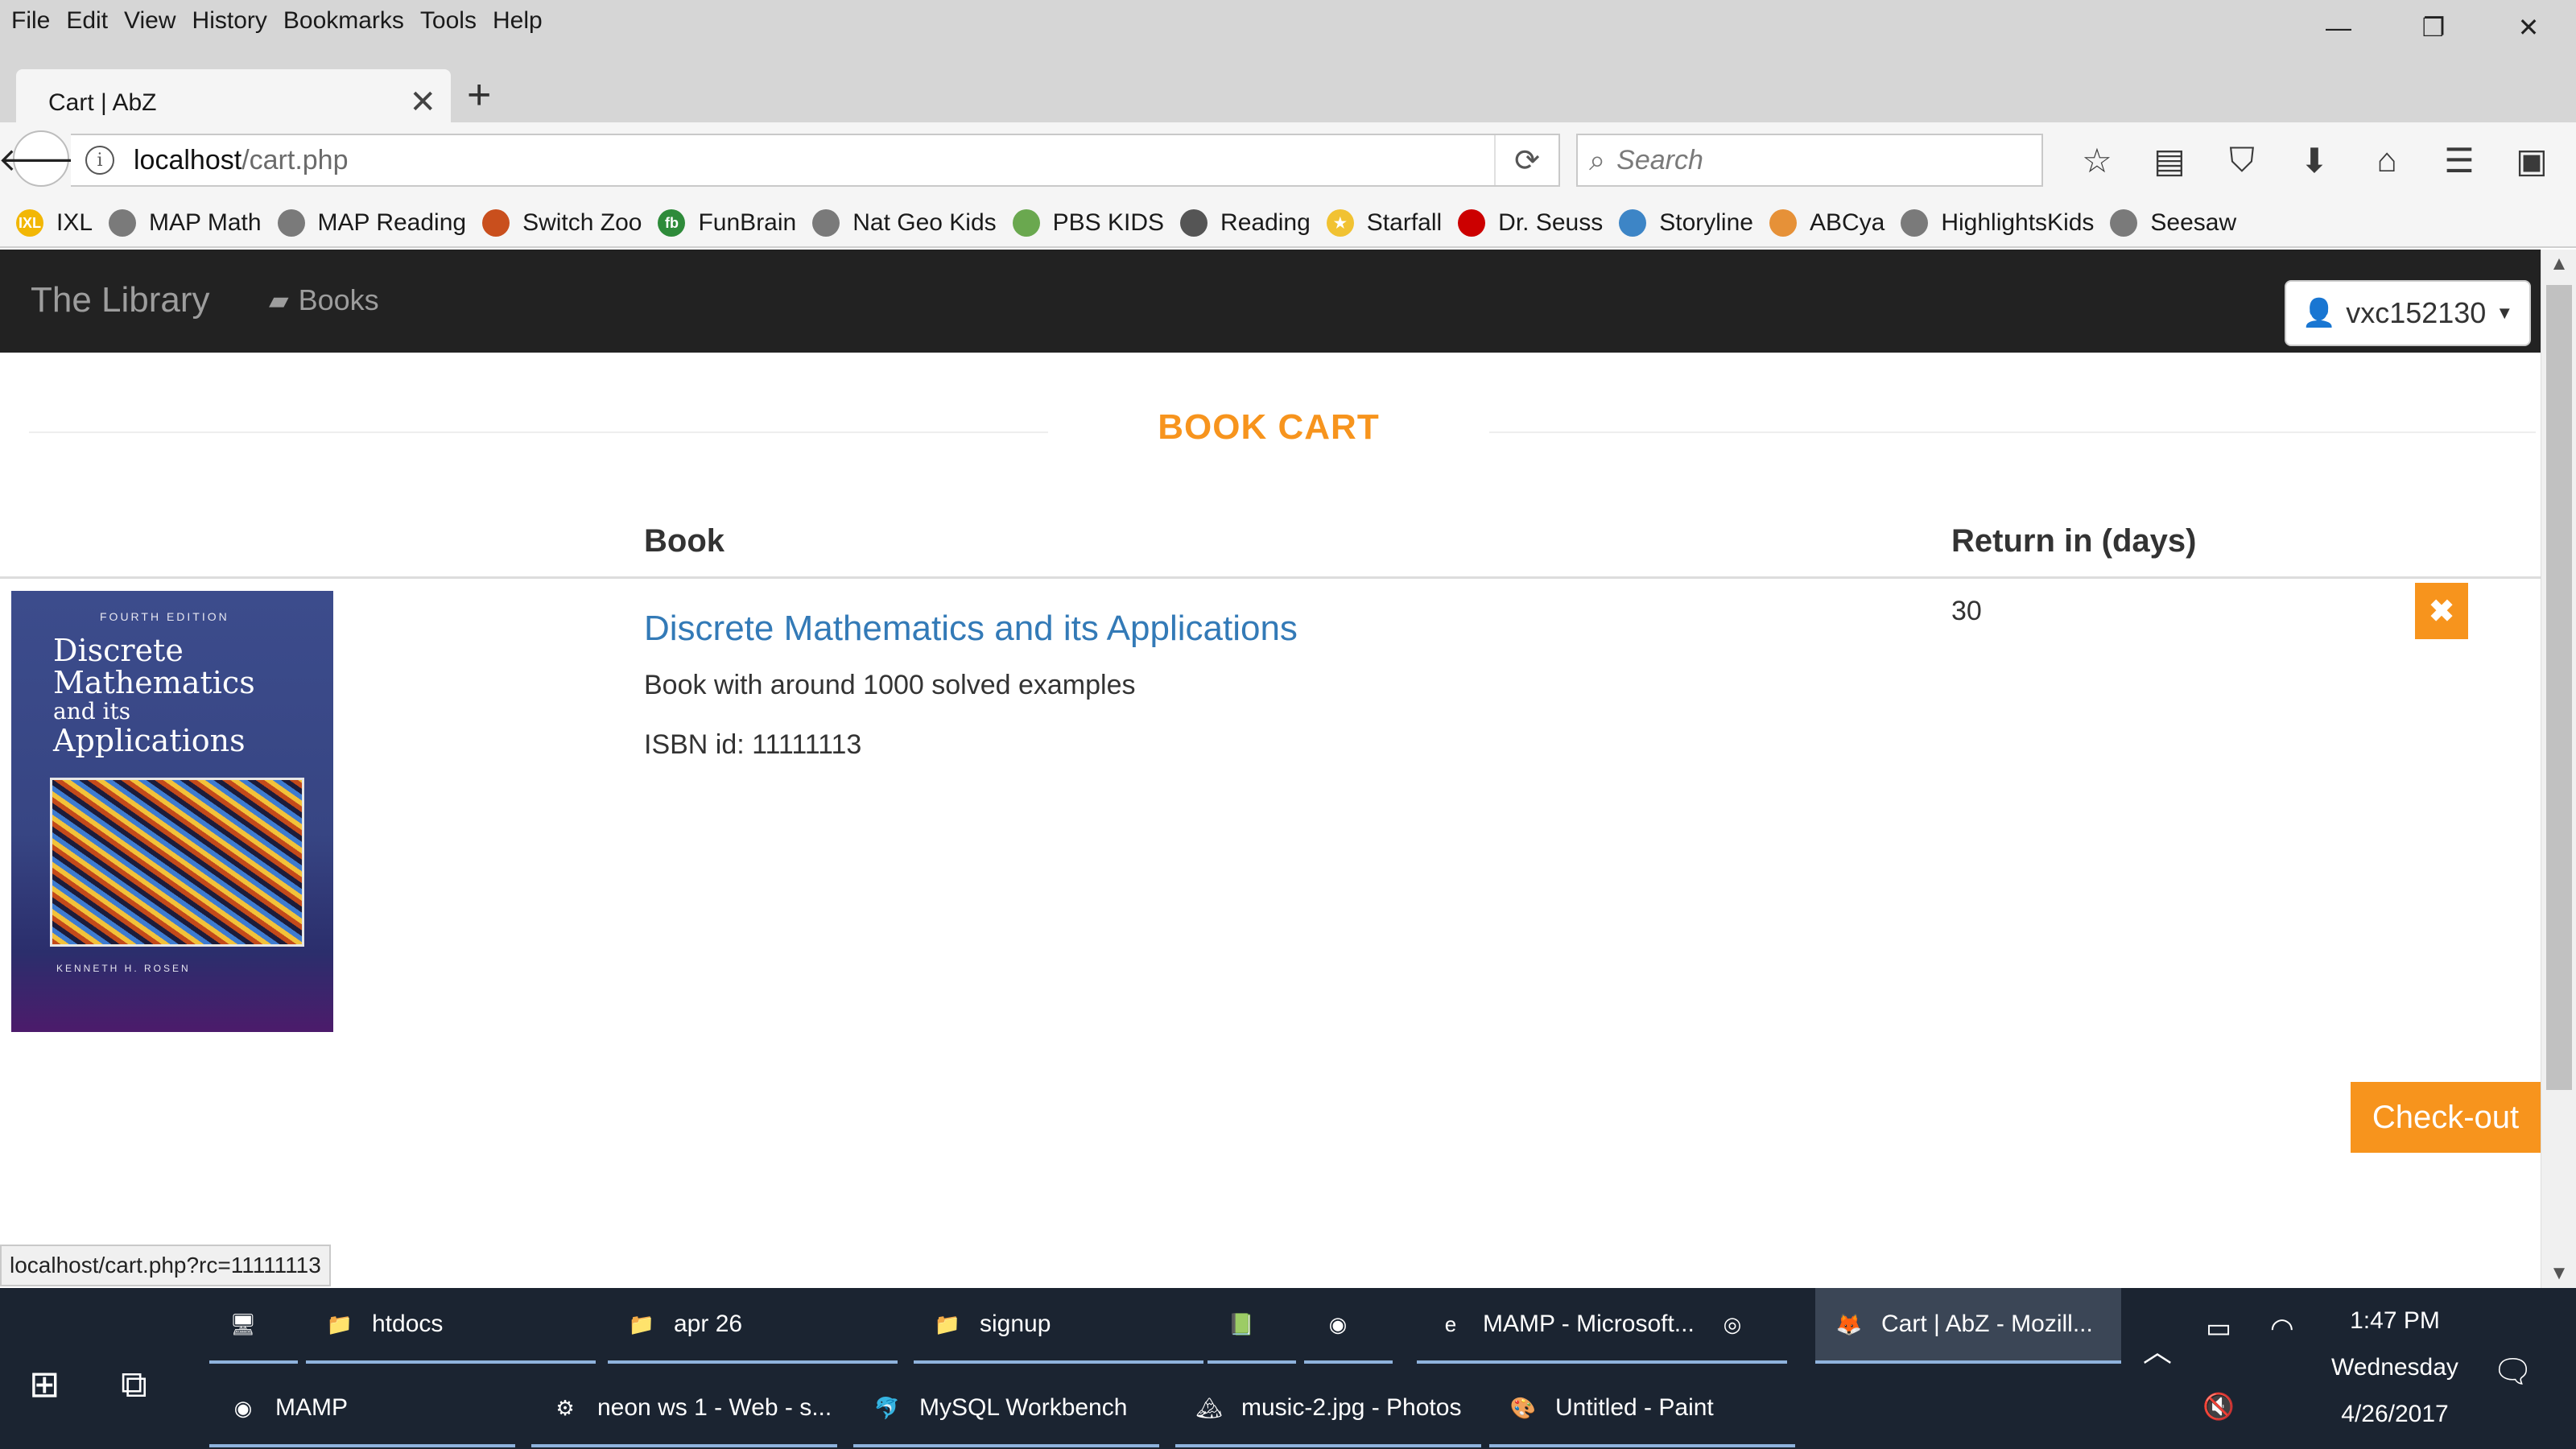  Describe the element at coordinates (1209, 1407) in the screenshot. I see `taskbar-app-icon: 🏔` at that location.